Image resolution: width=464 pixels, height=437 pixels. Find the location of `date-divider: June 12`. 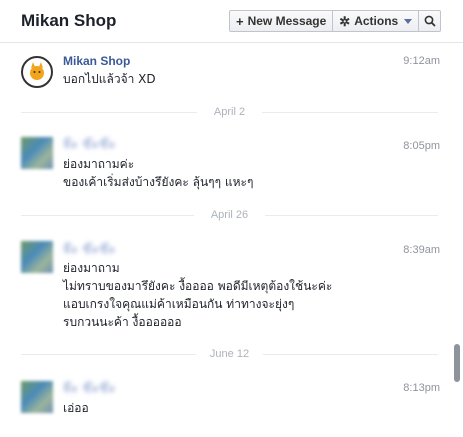

date-divider: June 12 is located at coordinates (229, 354).